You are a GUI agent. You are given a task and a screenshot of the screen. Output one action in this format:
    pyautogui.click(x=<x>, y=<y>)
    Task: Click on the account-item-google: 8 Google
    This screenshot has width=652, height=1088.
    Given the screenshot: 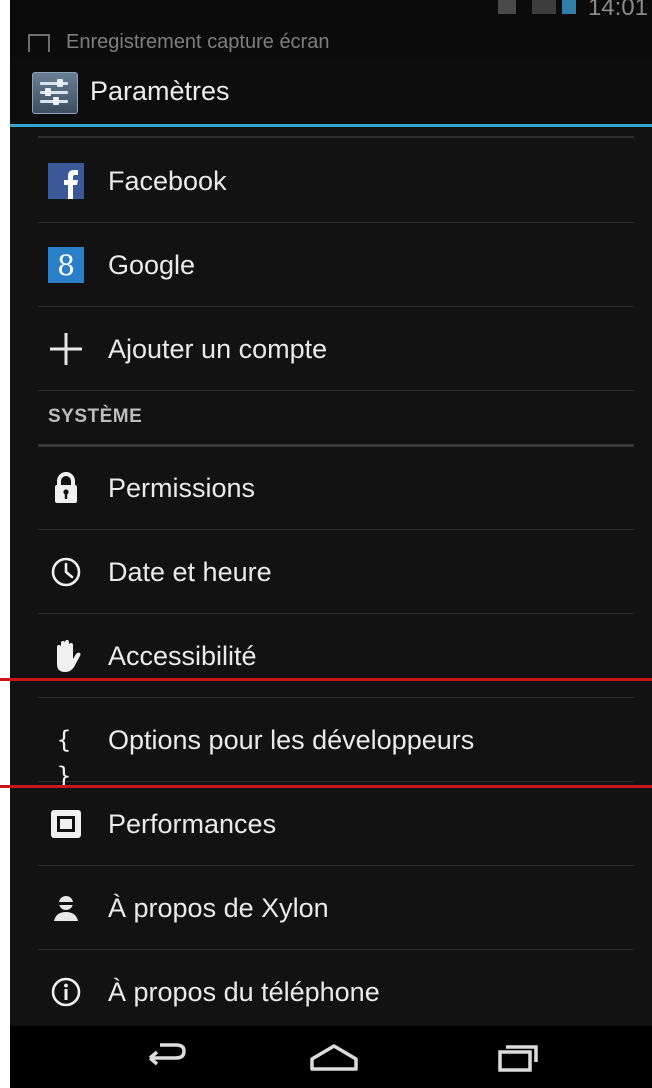 What is the action you would take?
    pyautogui.click(x=336, y=265)
    